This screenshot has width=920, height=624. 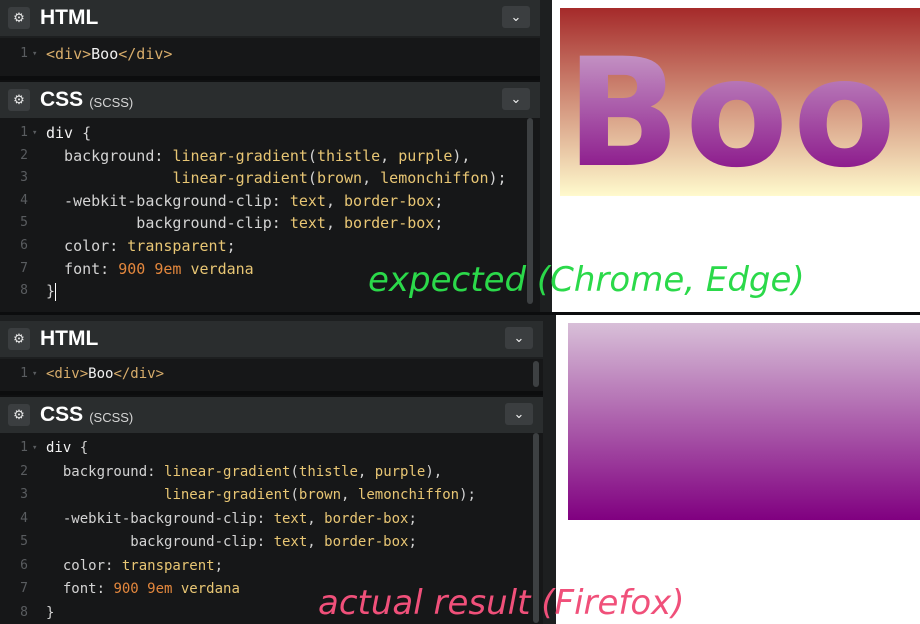 I want to click on code-token: </div>, so click(x=139, y=374).